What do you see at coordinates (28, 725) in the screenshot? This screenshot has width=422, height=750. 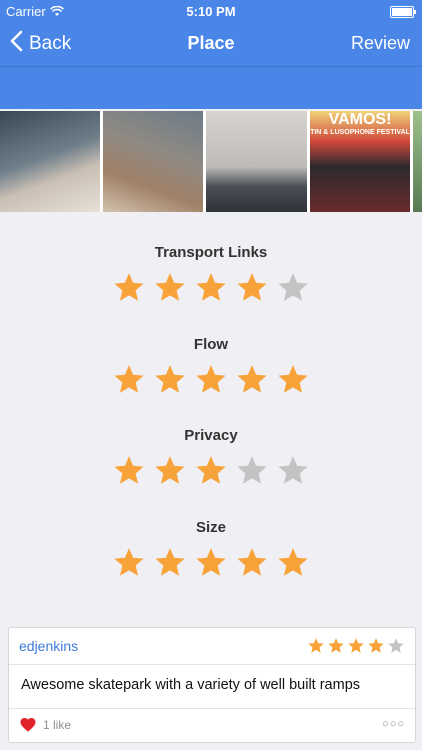 I see `heart-icon` at bounding box center [28, 725].